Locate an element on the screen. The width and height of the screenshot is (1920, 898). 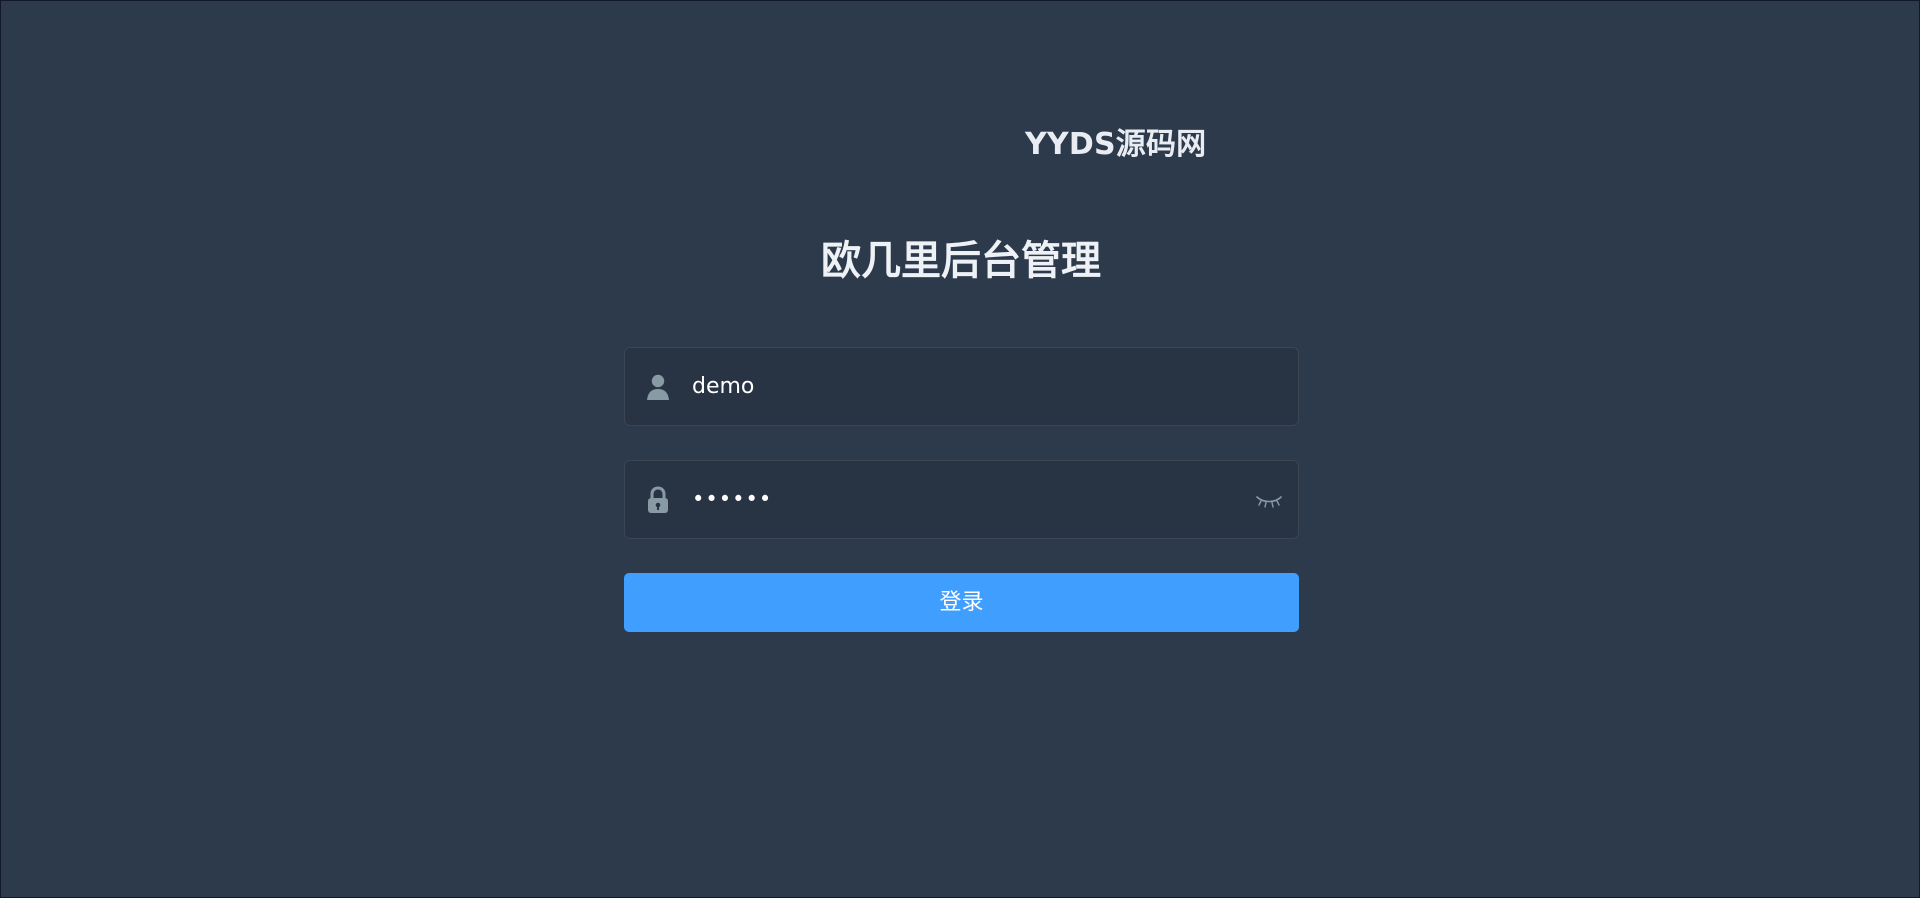
lock-icon is located at coordinates (658, 499).